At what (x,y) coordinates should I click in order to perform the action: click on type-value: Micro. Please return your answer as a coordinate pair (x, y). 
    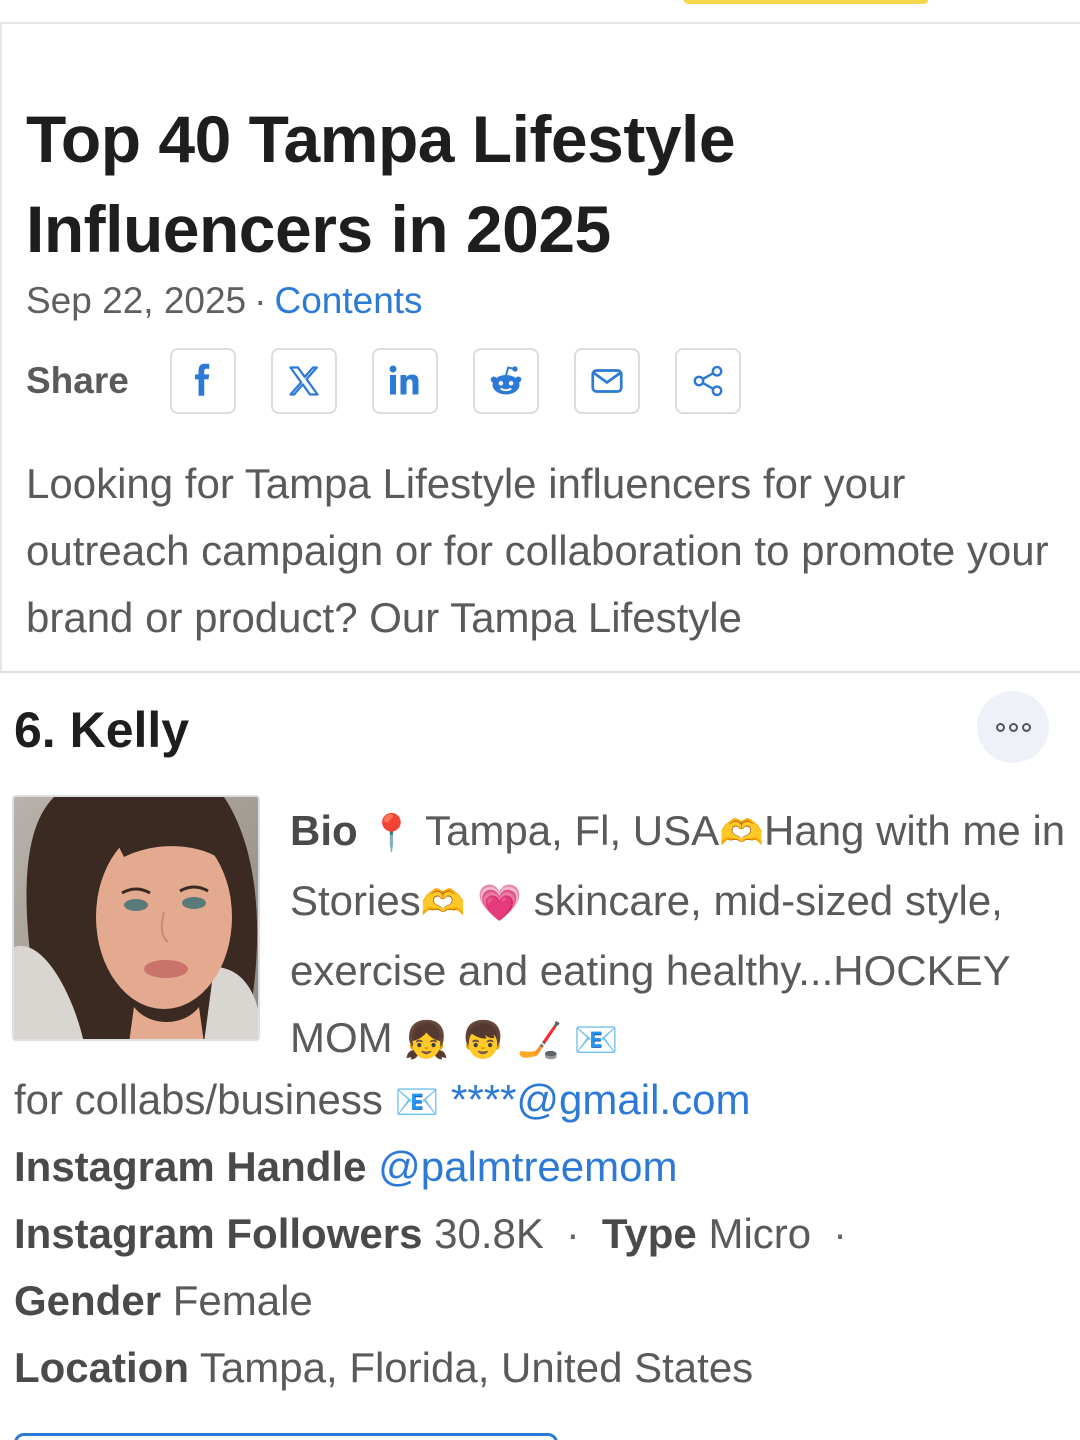
    Looking at the image, I should click on (760, 1233).